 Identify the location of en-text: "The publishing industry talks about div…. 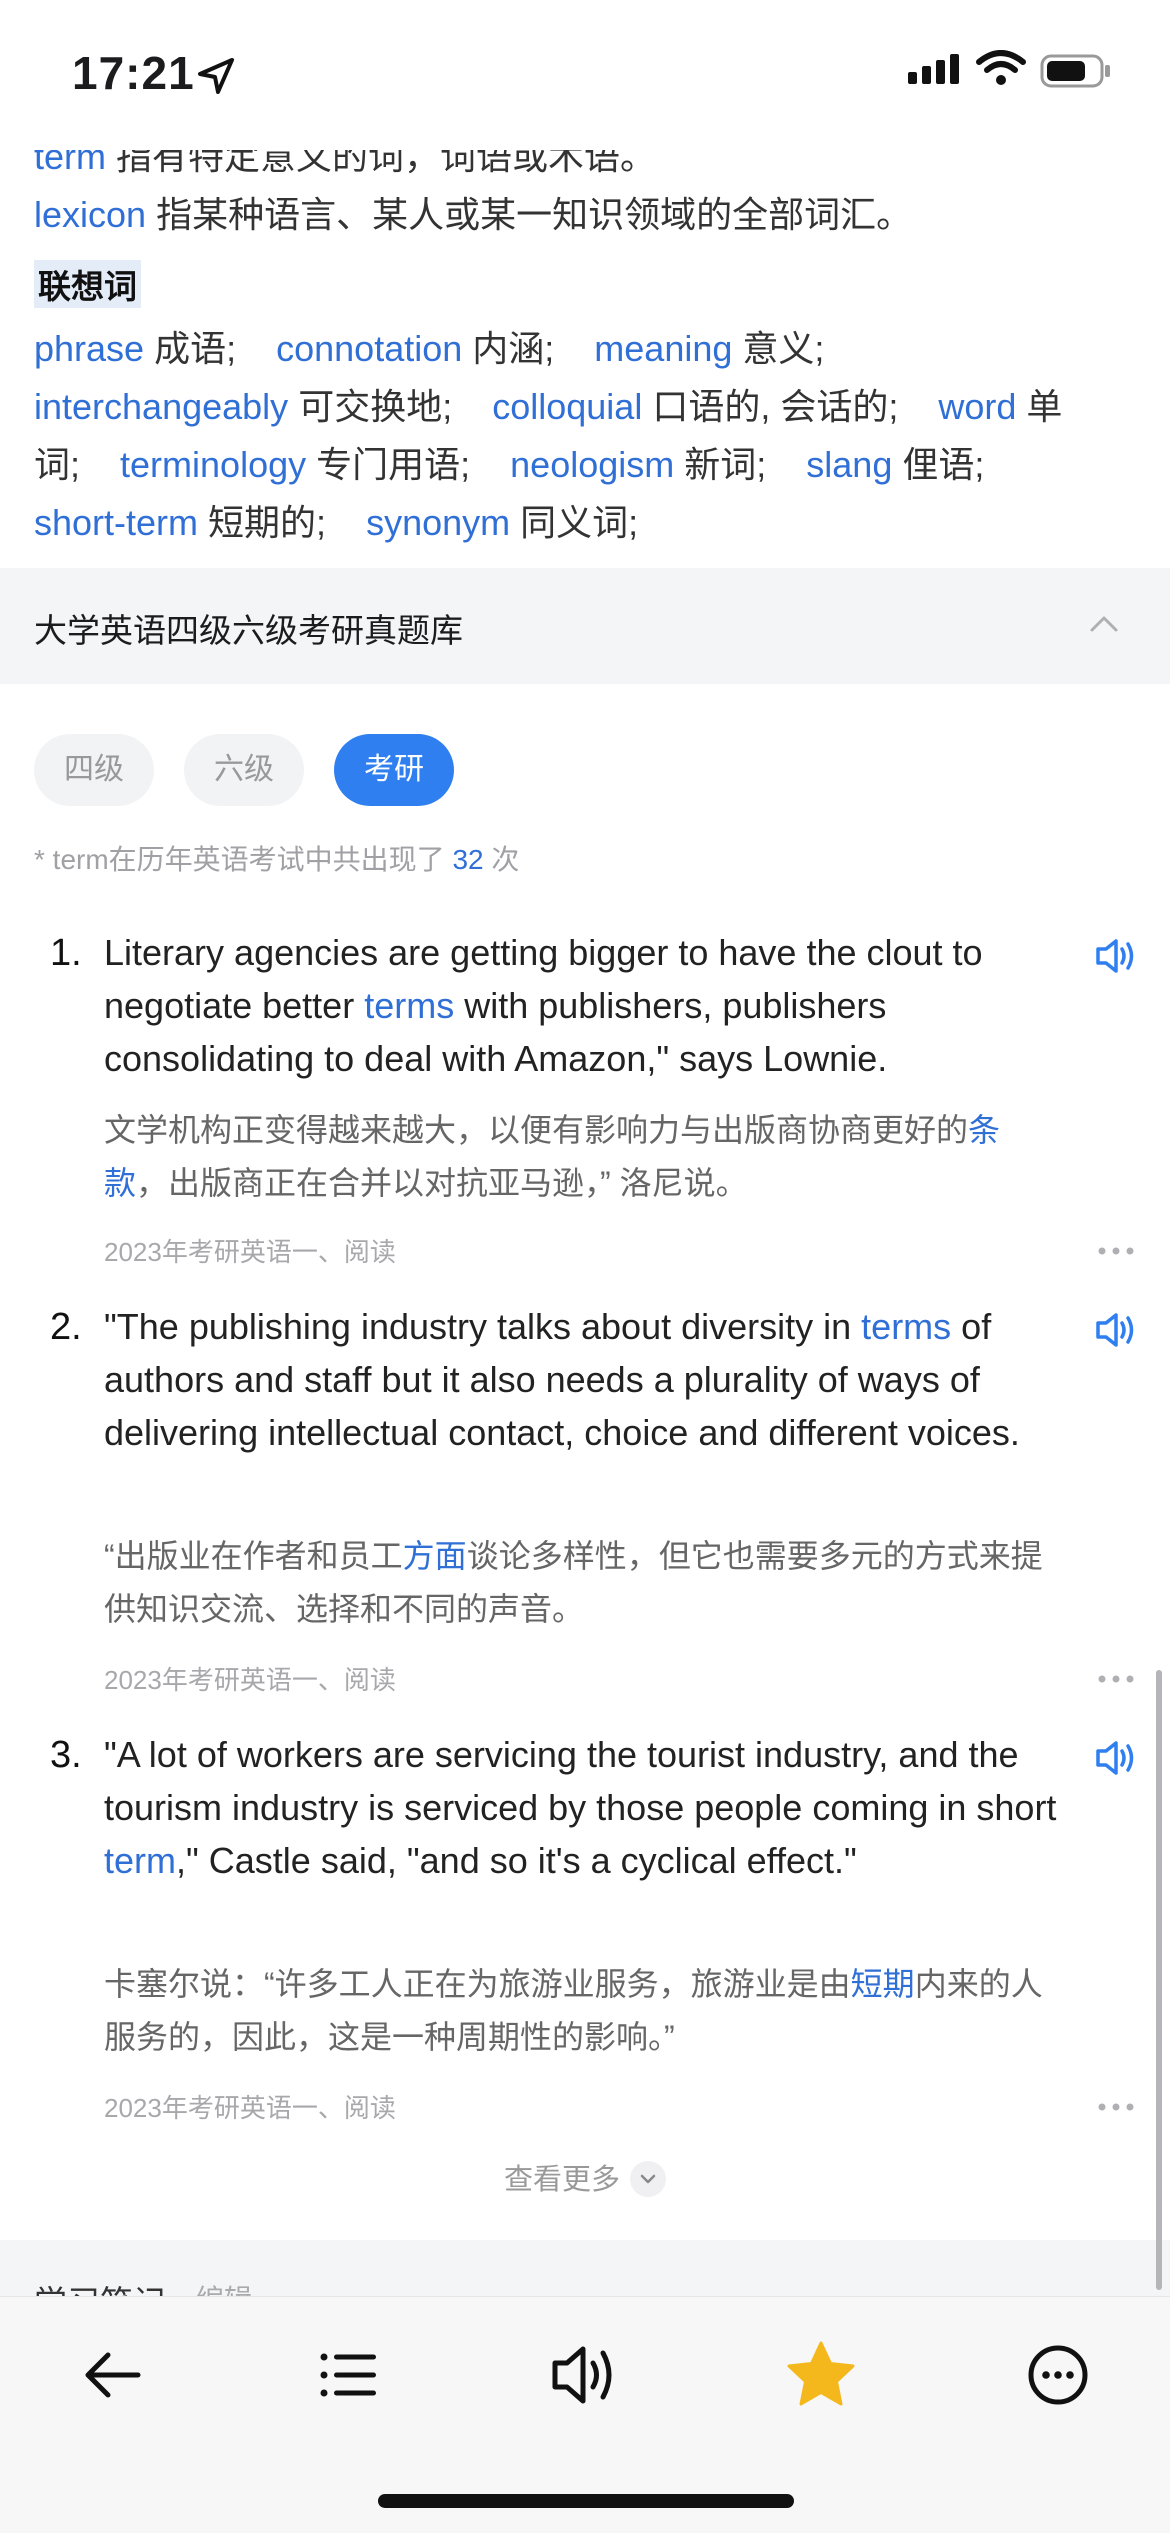
(483, 1326).